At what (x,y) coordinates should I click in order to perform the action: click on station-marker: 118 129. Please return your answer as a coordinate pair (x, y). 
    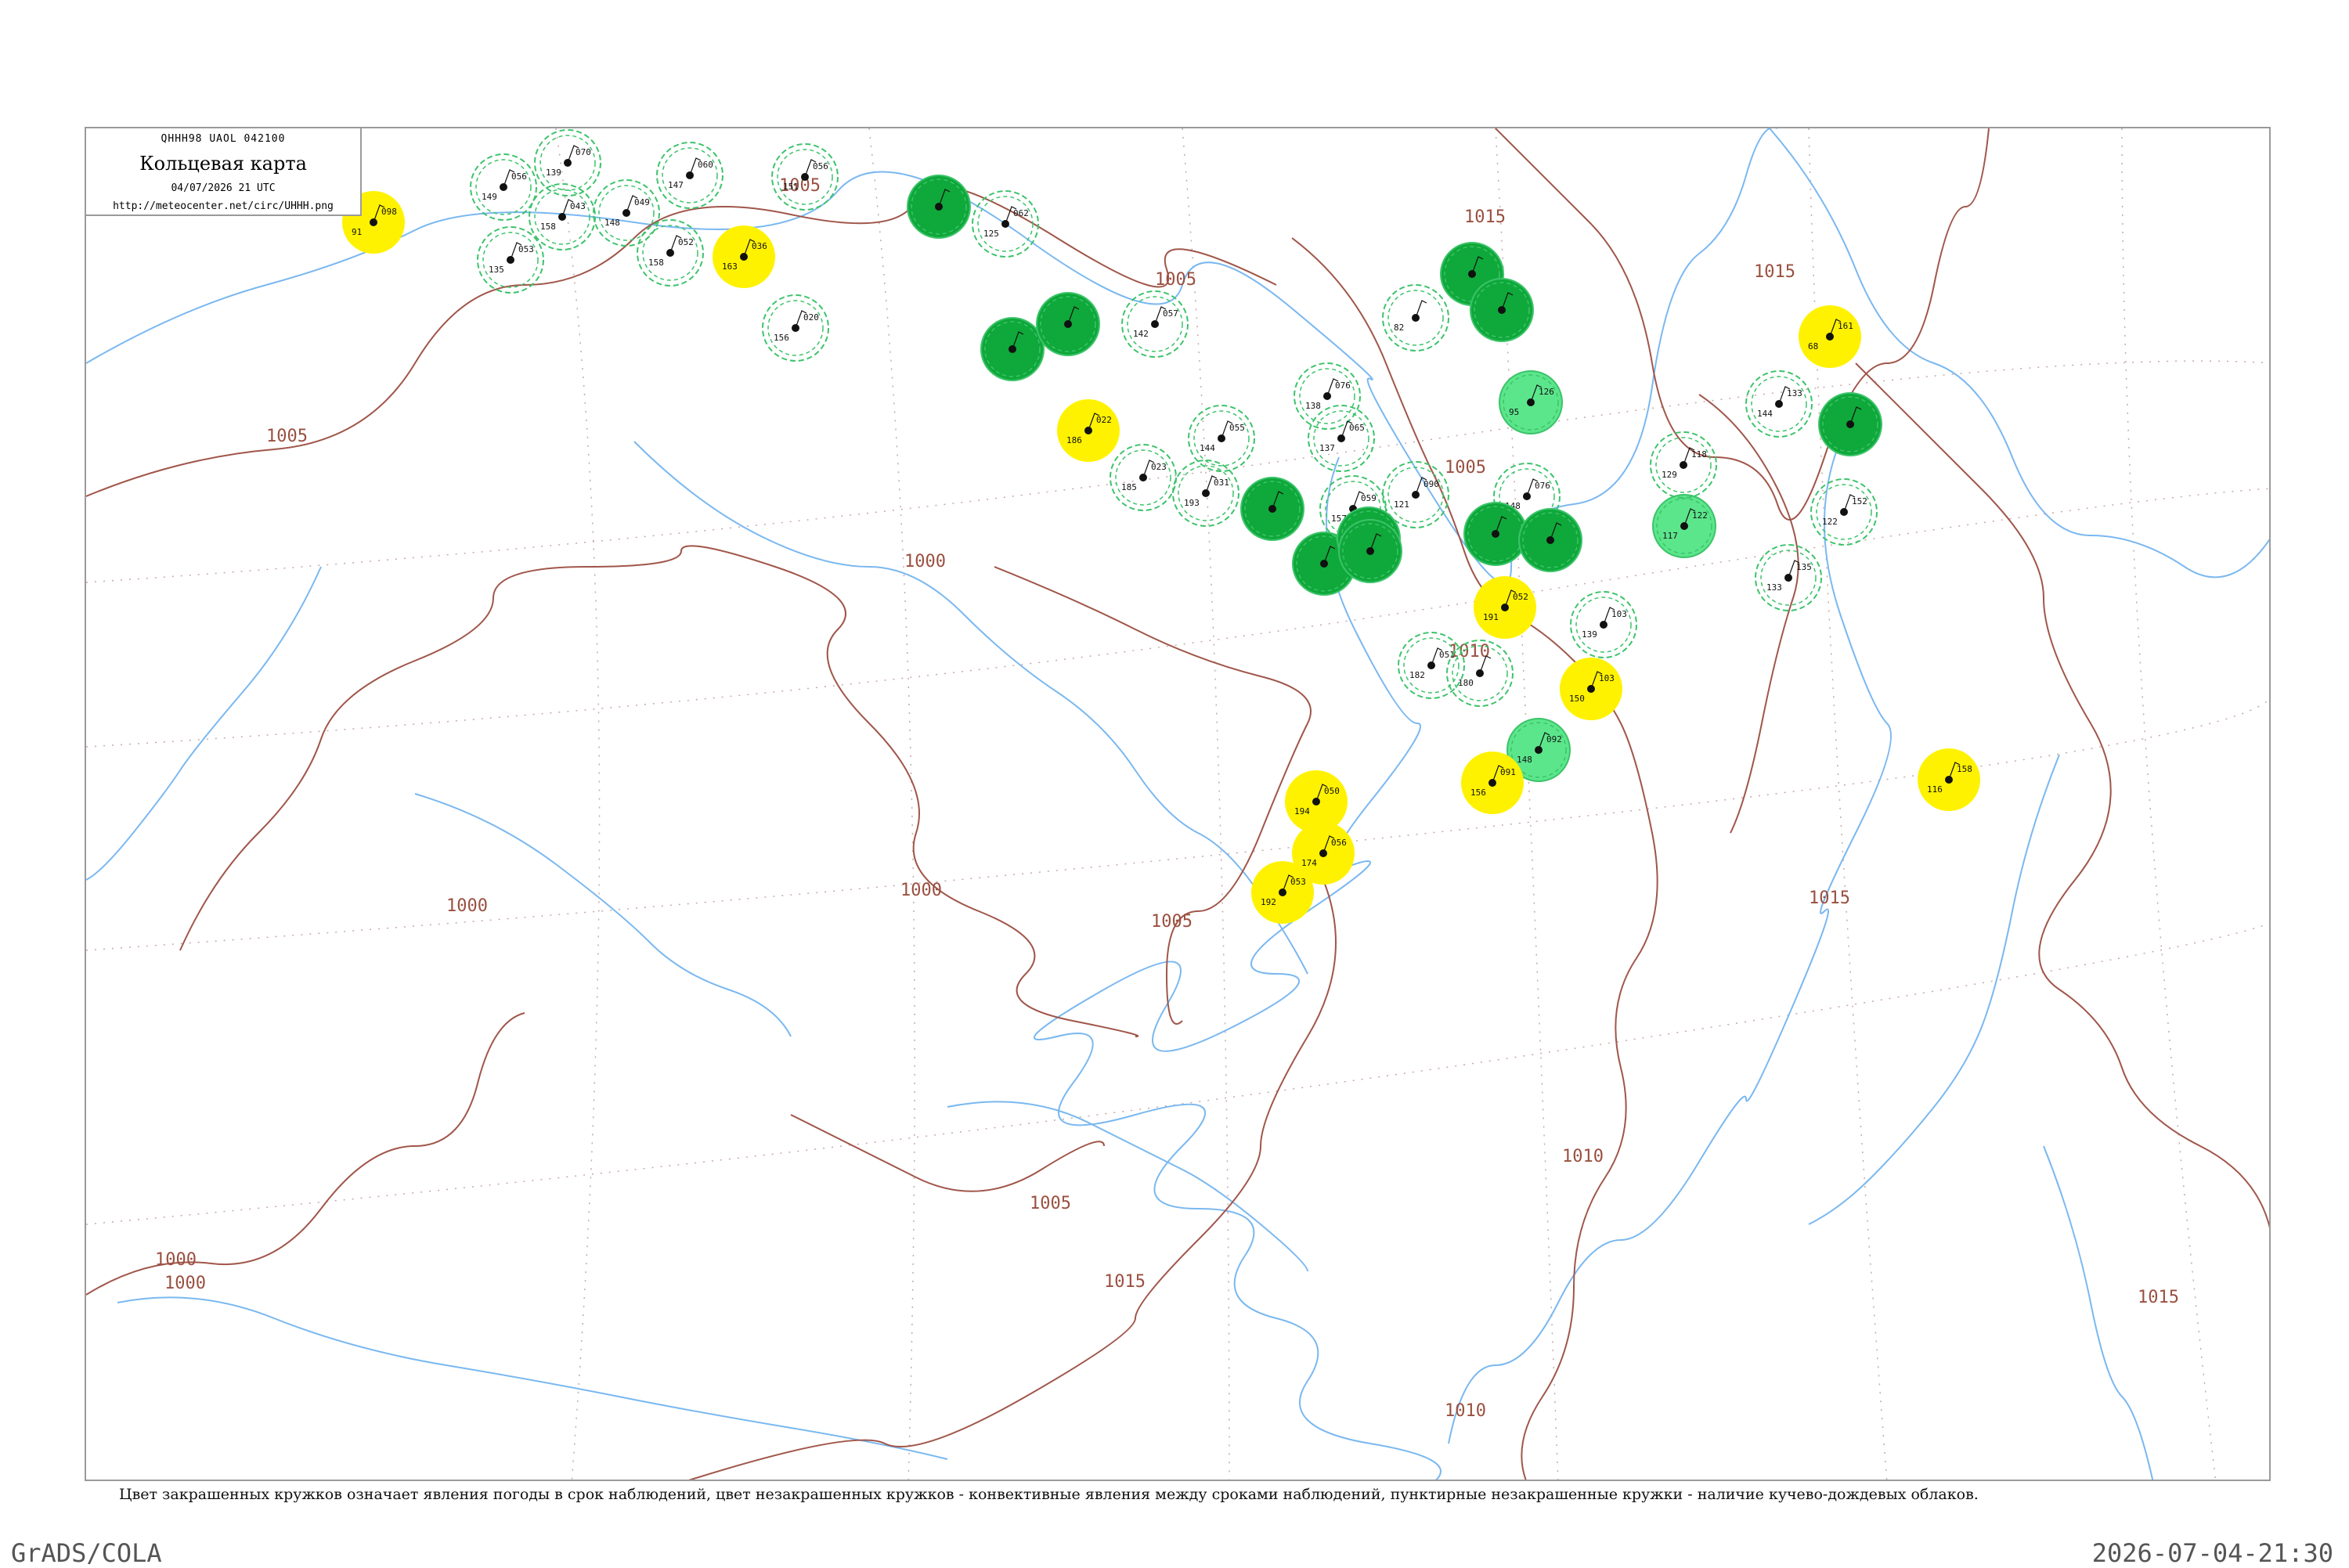
    Looking at the image, I should click on (1684, 465).